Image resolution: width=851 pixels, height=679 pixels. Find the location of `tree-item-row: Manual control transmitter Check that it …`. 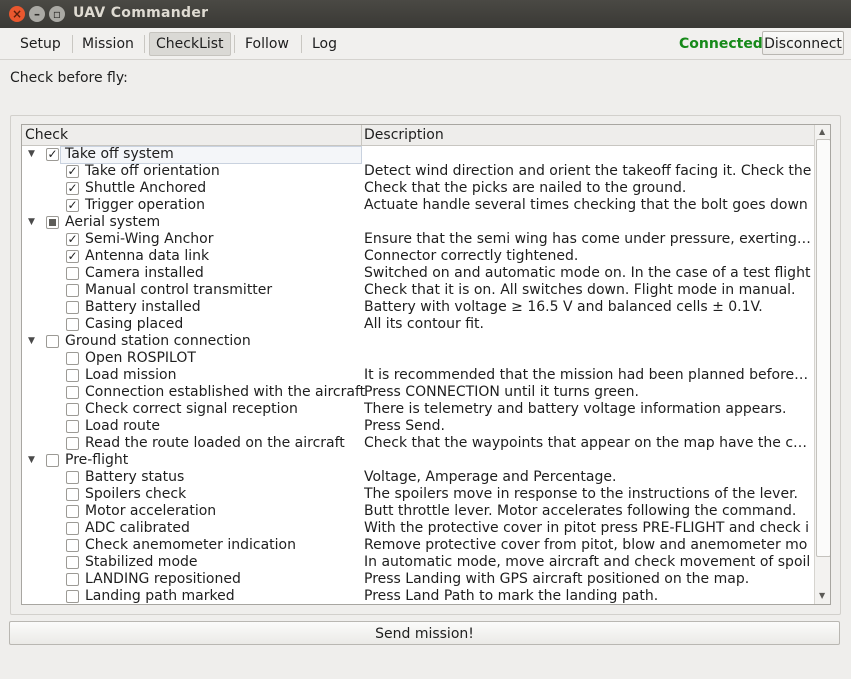

tree-item-row: Manual control transmitter Check that it … is located at coordinates (418, 290).